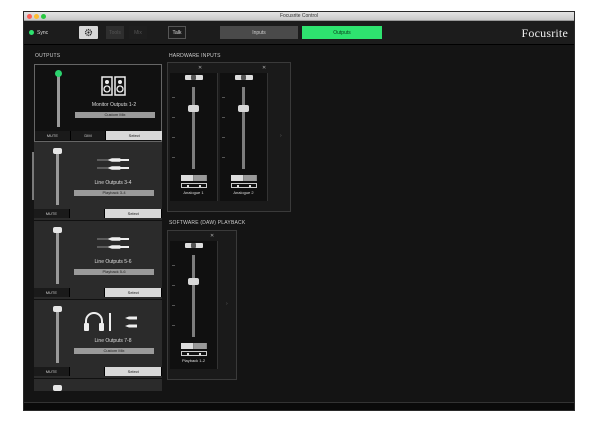  Describe the element at coordinates (113, 262) in the screenshot. I see `output-label: Line Outputs 5-6` at that location.